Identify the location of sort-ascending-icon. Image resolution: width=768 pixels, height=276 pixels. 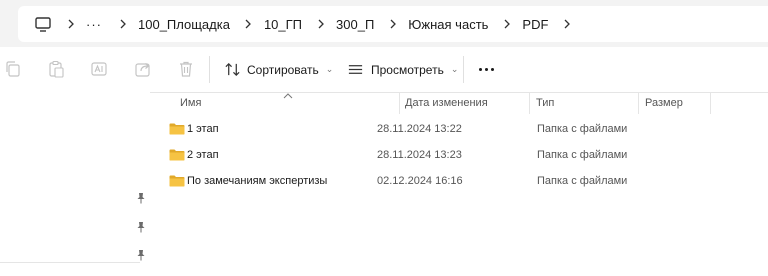
(288, 93).